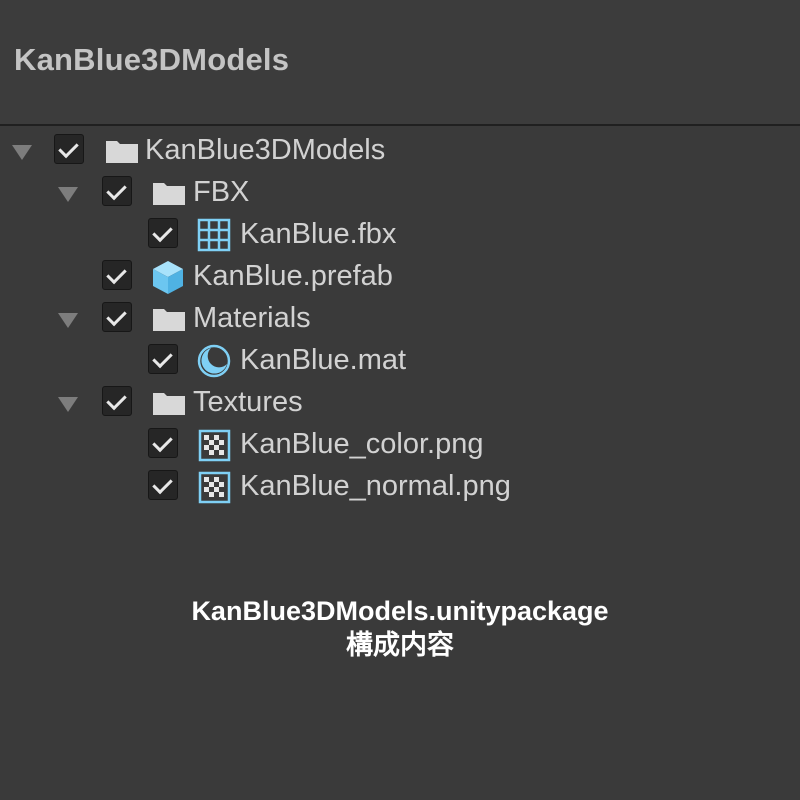 Image resolution: width=800 pixels, height=800 pixels. What do you see at coordinates (265, 150) in the screenshot?
I see `tree-item-label: KanBlue3DModels` at bounding box center [265, 150].